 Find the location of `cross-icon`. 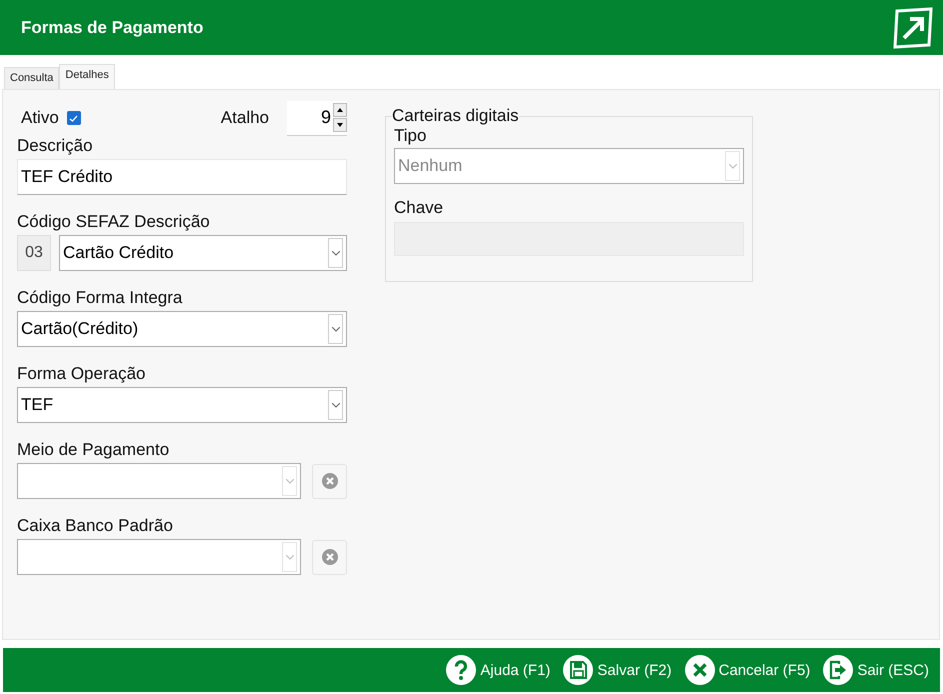

cross-icon is located at coordinates (699, 670).